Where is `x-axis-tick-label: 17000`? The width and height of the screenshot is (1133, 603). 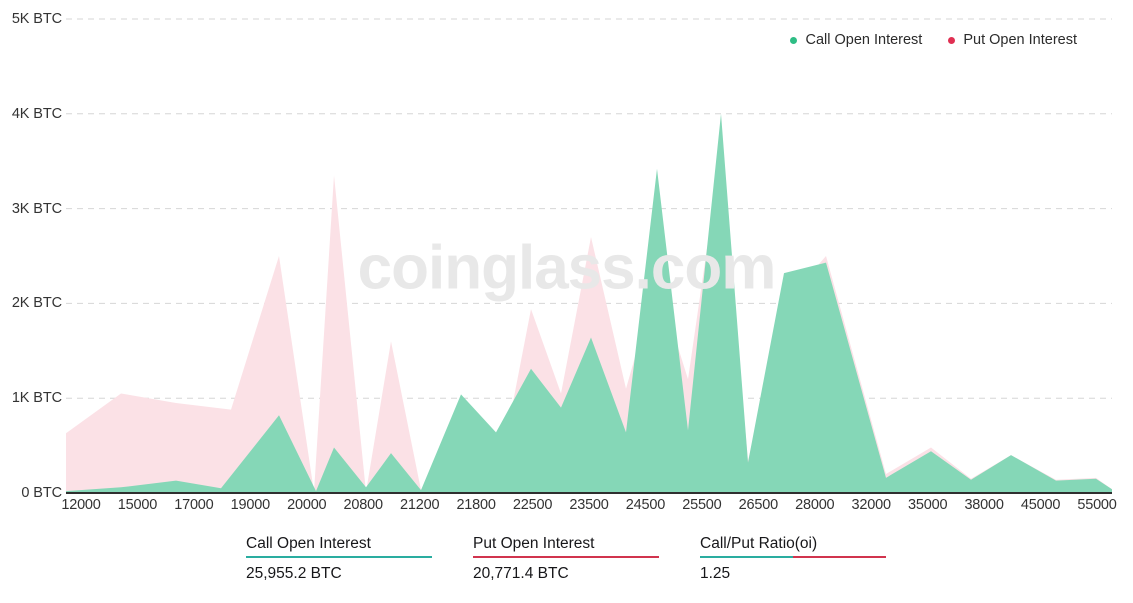 x-axis-tick-label: 17000 is located at coordinates (194, 505).